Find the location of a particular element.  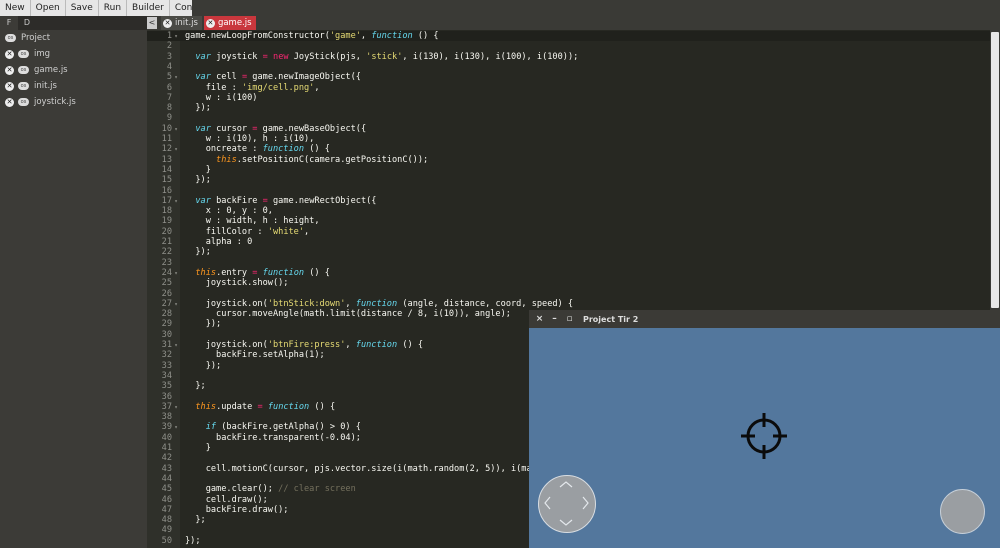

tree-item: ✕ os img is located at coordinates (73, 54).